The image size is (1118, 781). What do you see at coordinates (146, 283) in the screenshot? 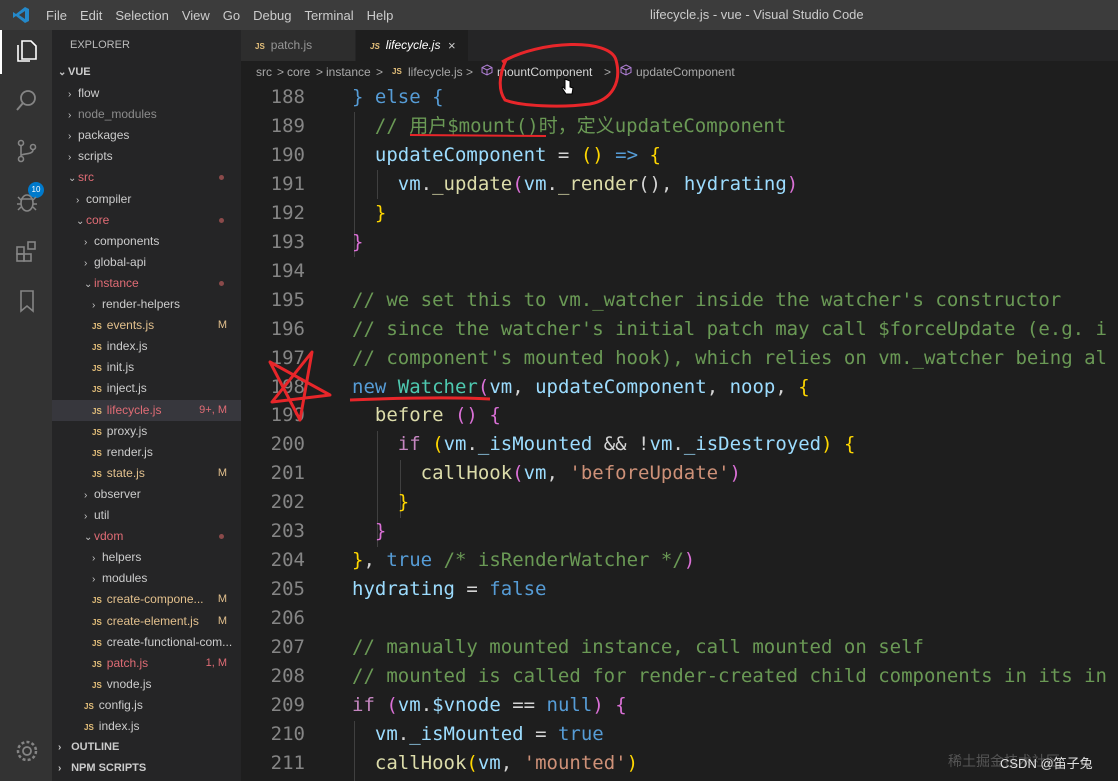
I see `folder-instance: ⌄ instance` at bounding box center [146, 283].